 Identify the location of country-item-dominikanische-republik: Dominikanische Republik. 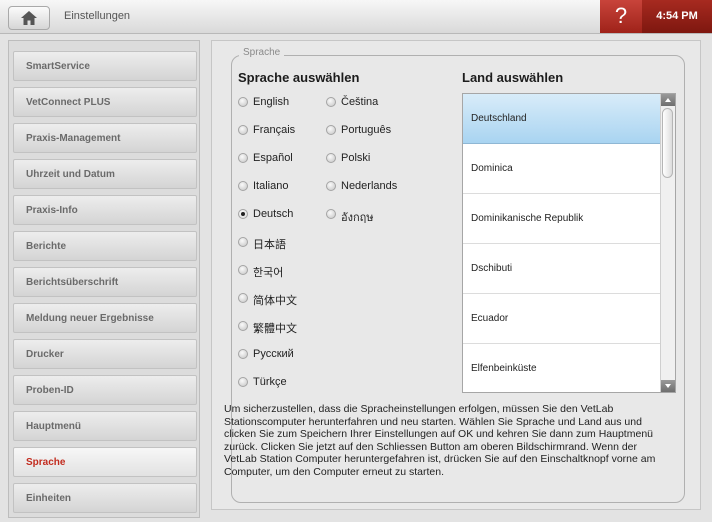
(561, 219).